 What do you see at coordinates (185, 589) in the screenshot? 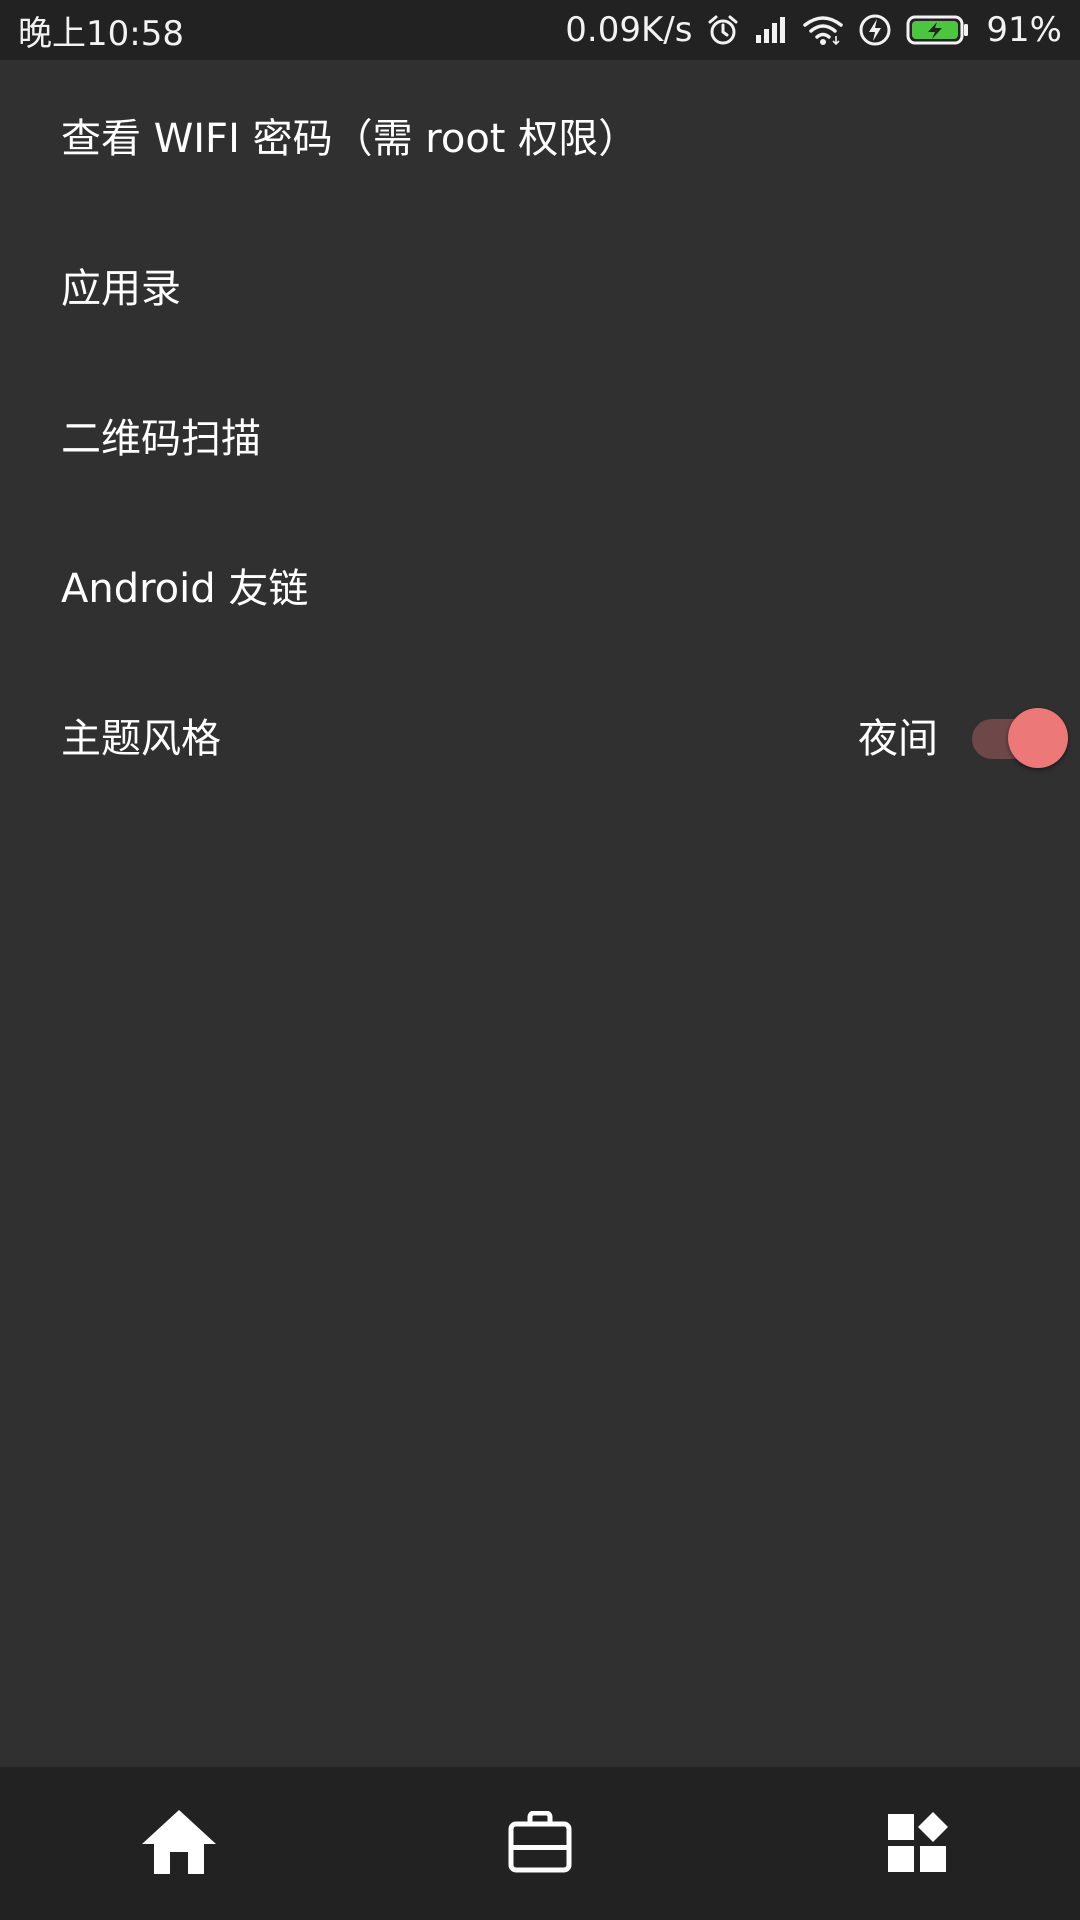
I see `settings-item-label: Android 友链` at bounding box center [185, 589].